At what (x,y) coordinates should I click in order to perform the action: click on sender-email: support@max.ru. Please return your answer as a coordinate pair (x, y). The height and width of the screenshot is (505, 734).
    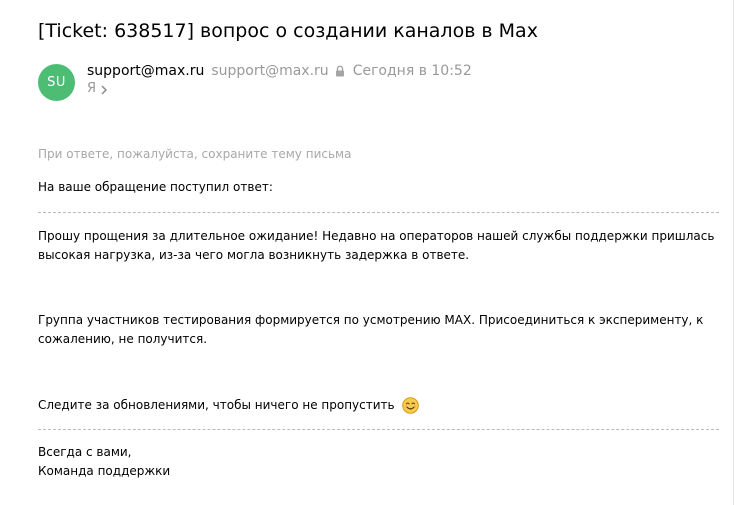
    Looking at the image, I should click on (269, 71).